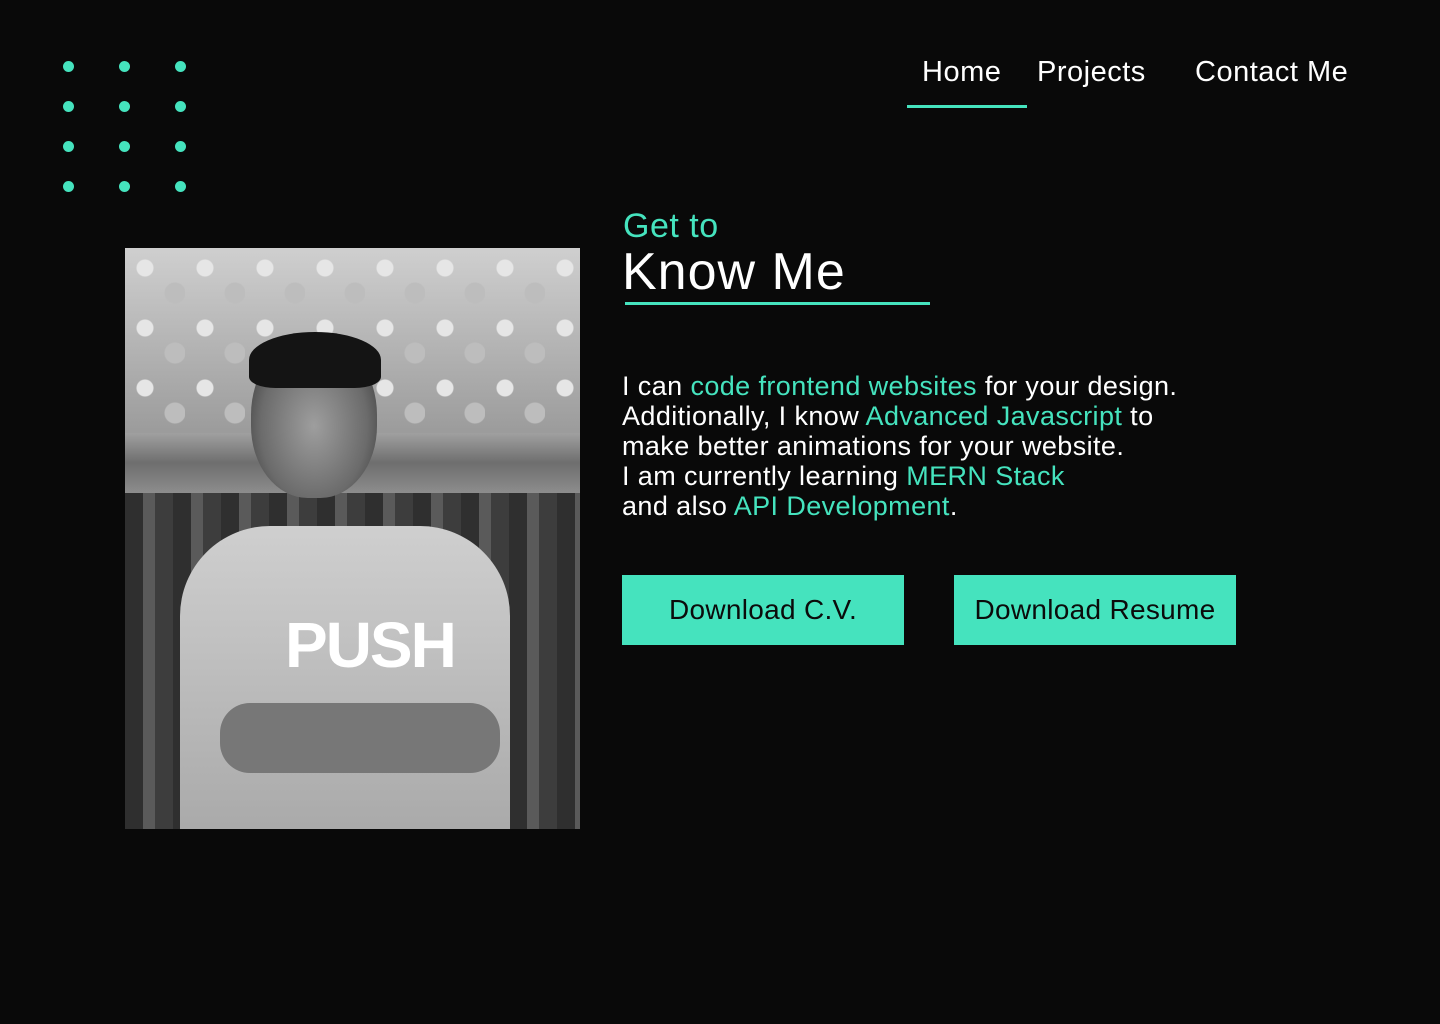 This screenshot has width=1440, height=1024. I want to click on intro-text: Additionally, I know, so click(744, 416).